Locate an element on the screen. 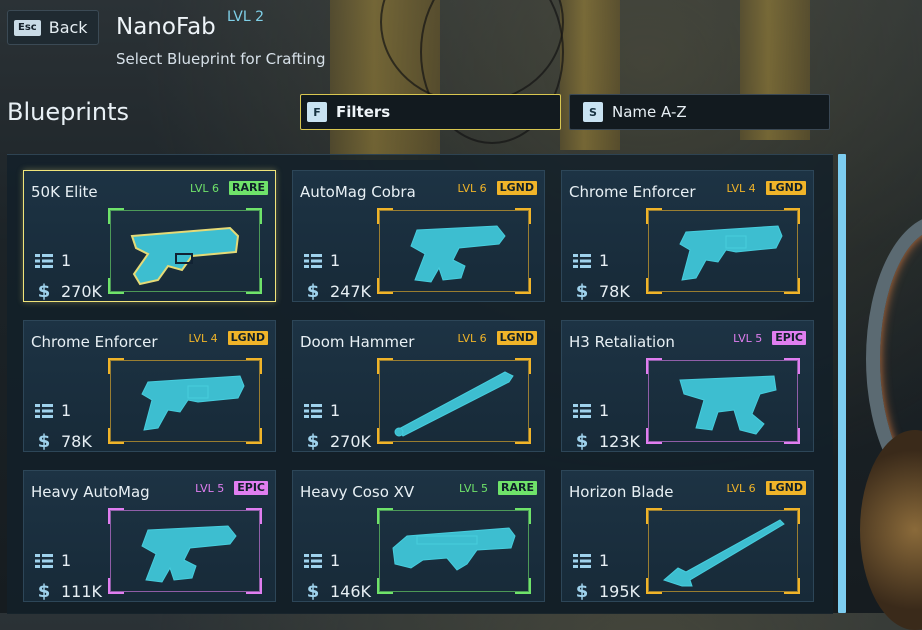 Image resolution: width=922 pixels, height=630 pixels. blueprint-name: AutoMag Cobra is located at coordinates (358, 192).